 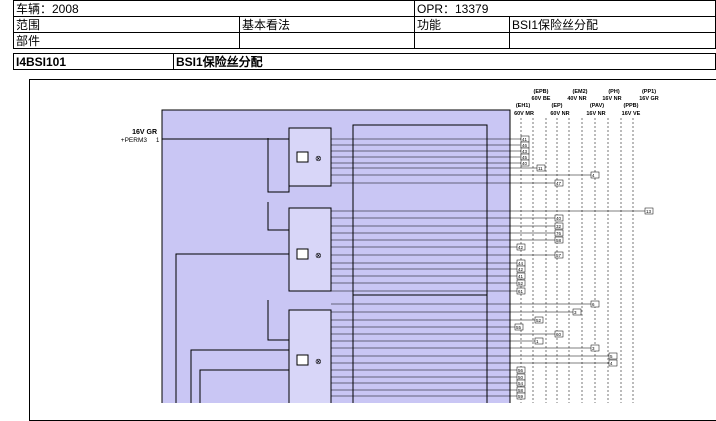 I want to click on conn-pav-name: (PAV), so click(x=597, y=106).